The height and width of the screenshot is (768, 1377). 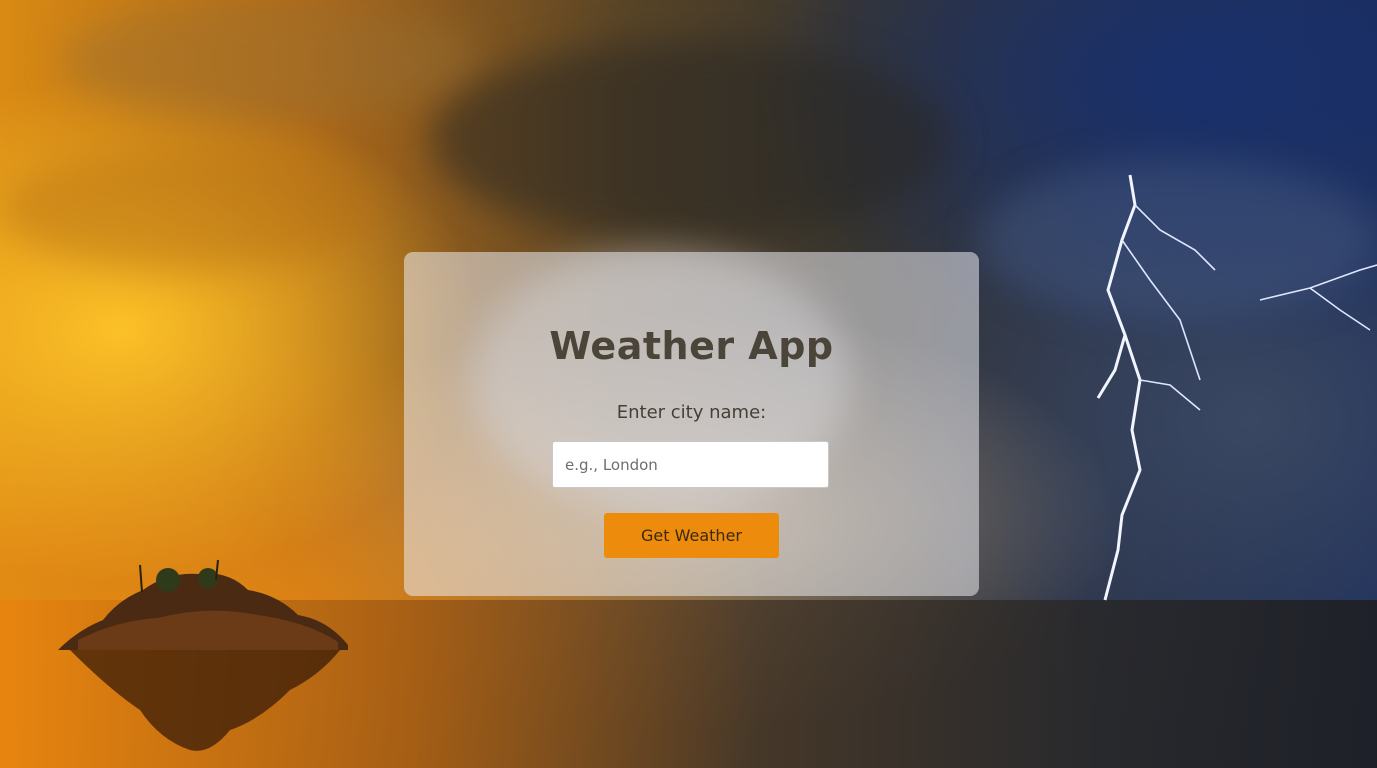 What do you see at coordinates (1236, 387) in the screenshot?
I see `lightning-bolt` at bounding box center [1236, 387].